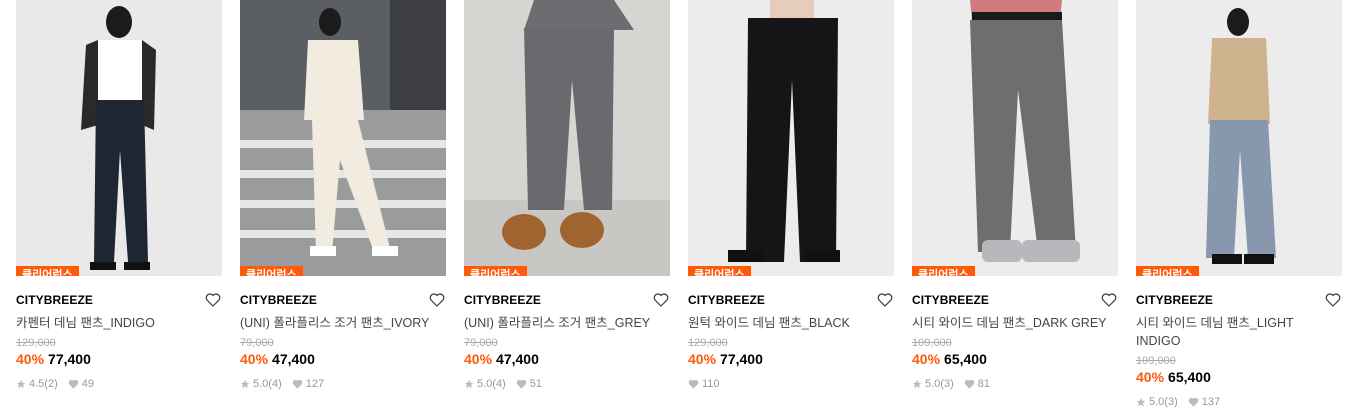  What do you see at coordinates (340, 323) in the screenshot?
I see `product-name: (UNI) 폴라플리스 조거 팬츠_IVORY` at bounding box center [340, 323].